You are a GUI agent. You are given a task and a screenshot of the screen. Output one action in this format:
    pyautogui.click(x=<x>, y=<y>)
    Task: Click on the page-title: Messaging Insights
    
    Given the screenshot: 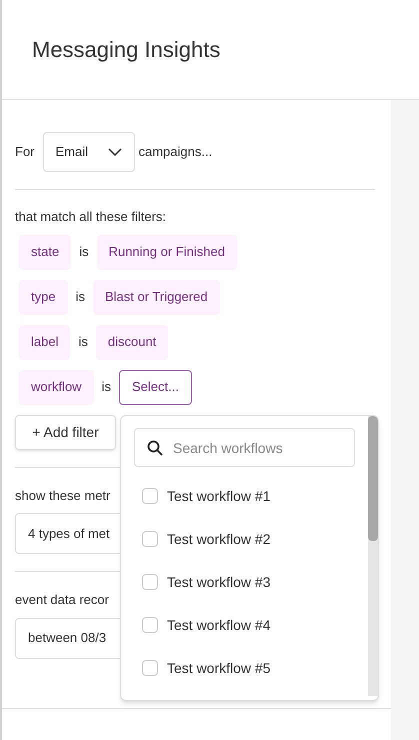 What is the action you would take?
    pyautogui.click(x=126, y=50)
    